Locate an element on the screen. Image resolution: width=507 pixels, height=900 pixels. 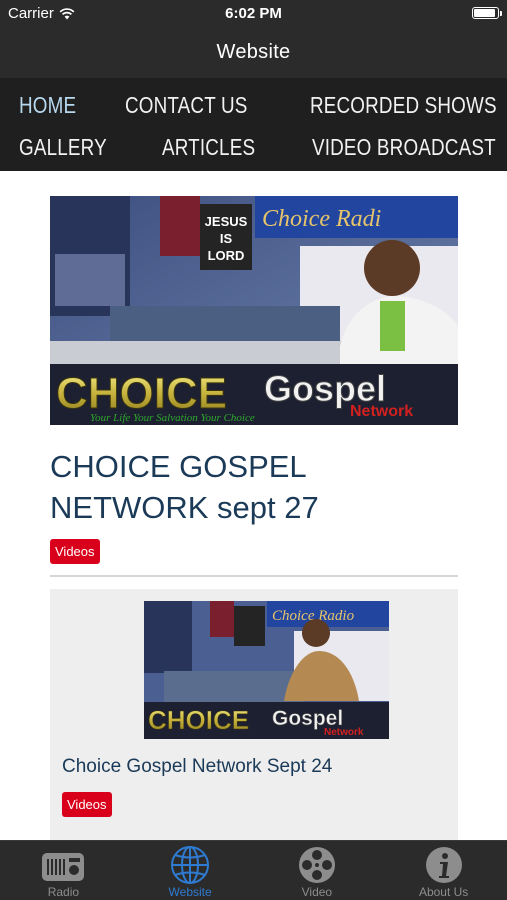
studio-photo: Choice Radio CHOICE Gospel Network is located at coordinates (266, 670).